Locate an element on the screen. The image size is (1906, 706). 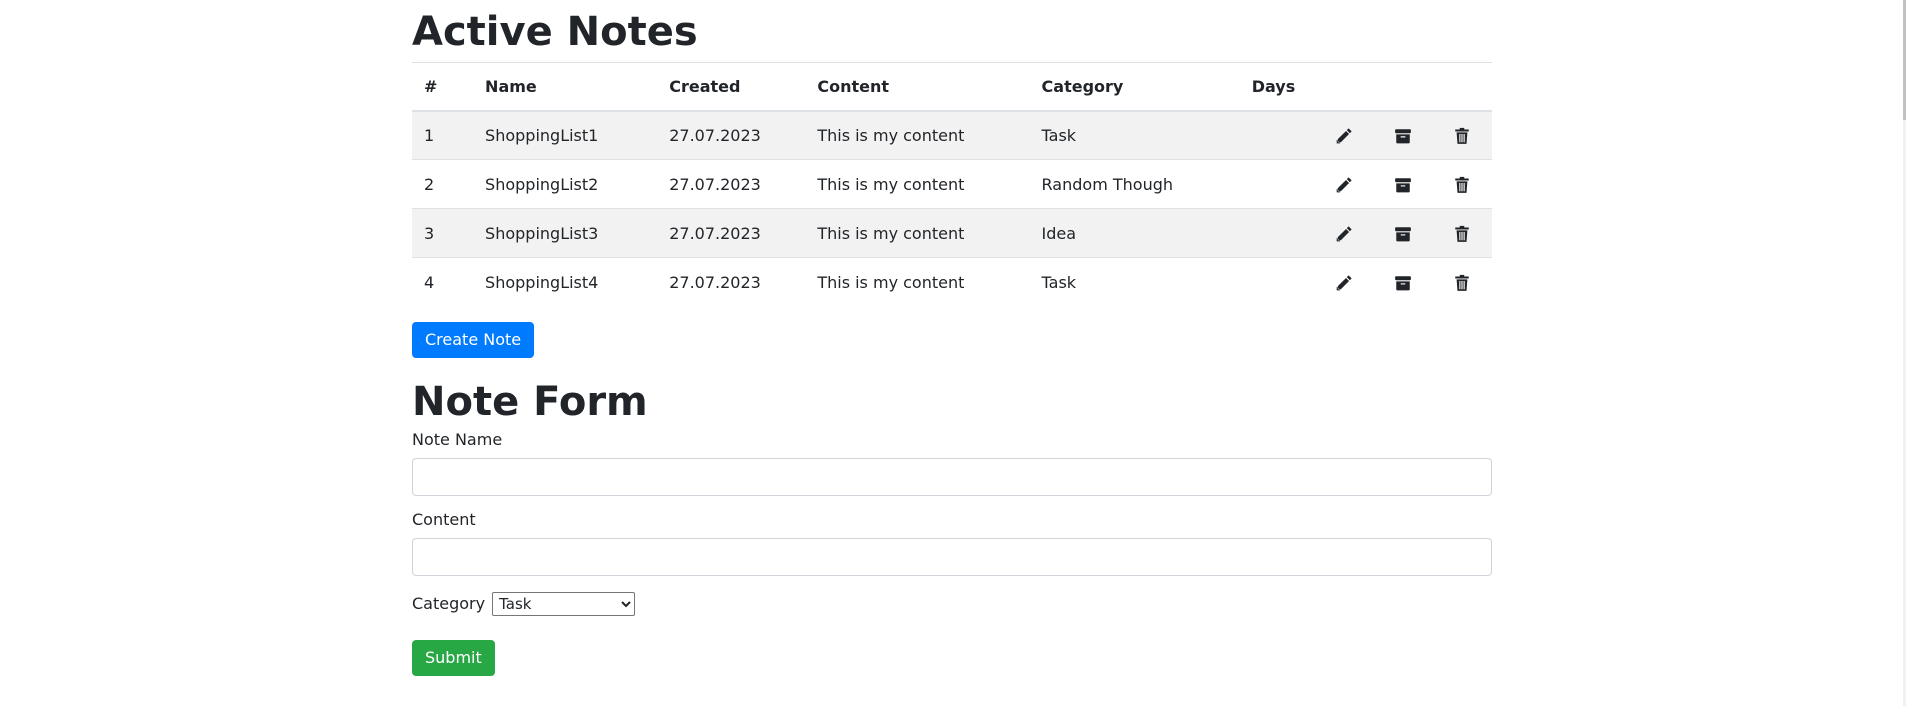
table-header-row: # Name Created Content Category Days is located at coordinates (952, 87).